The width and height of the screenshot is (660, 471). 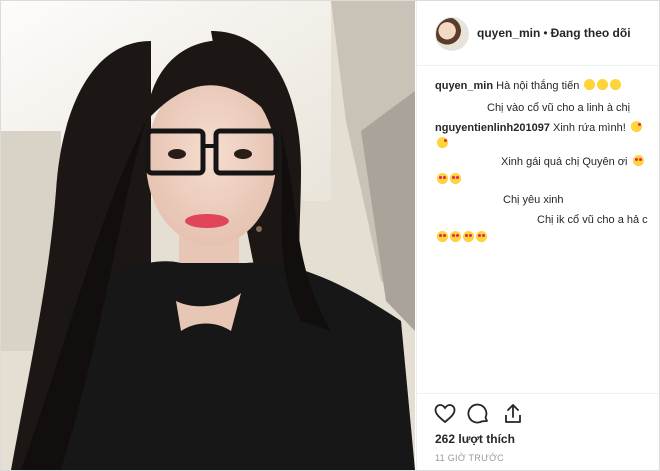 What do you see at coordinates (564, 162) in the screenshot?
I see `comment-text: Xinh gái quá chị Quyên ơi` at bounding box center [564, 162].